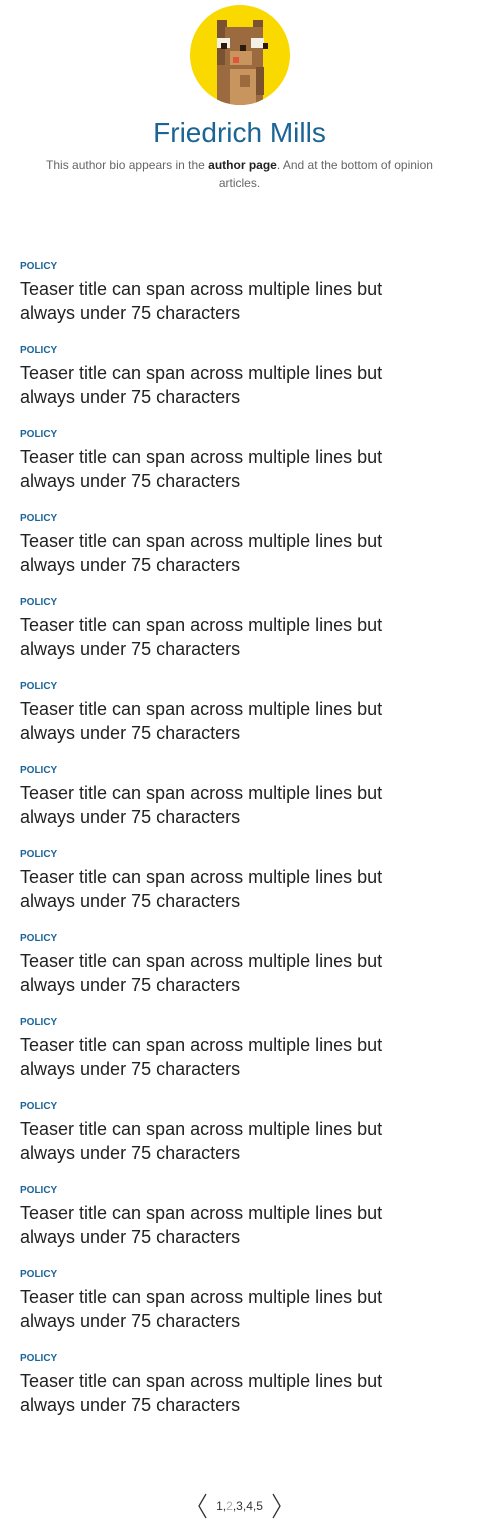 This screenshot has width=479, height=1523. I want to click on chevron-right-icon, so click(276, 1506).